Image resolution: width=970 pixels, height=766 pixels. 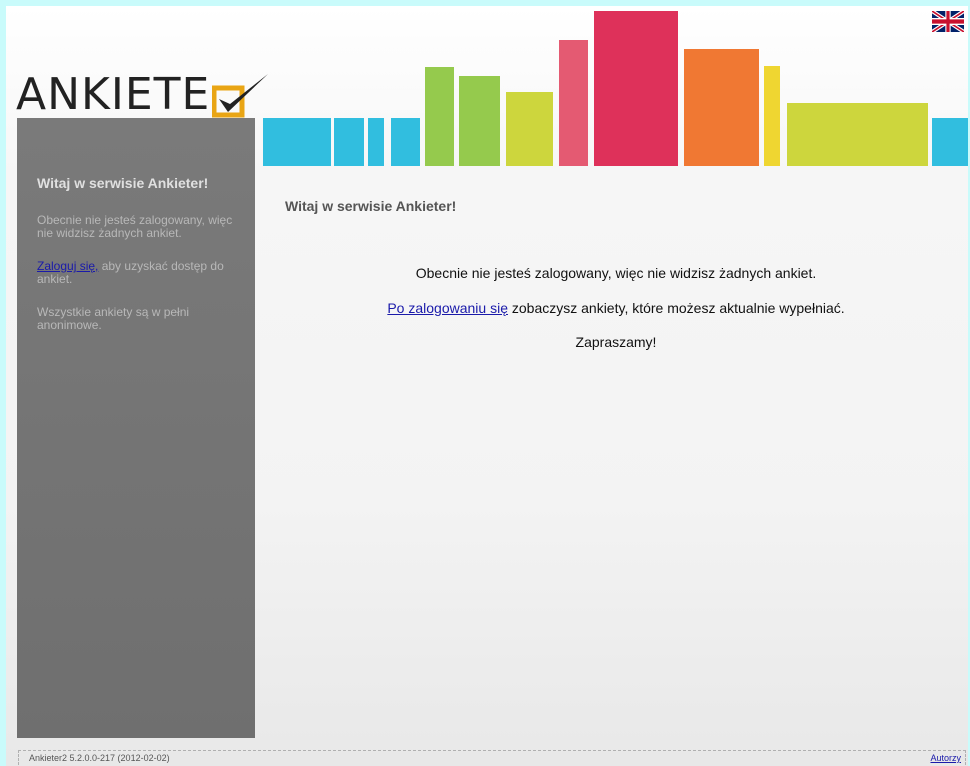 What do you see at coordinates (67, 266) in the screenshot?
I see `sidebar-login-link: Zaloguj się,` at bounding box center [67, 266].